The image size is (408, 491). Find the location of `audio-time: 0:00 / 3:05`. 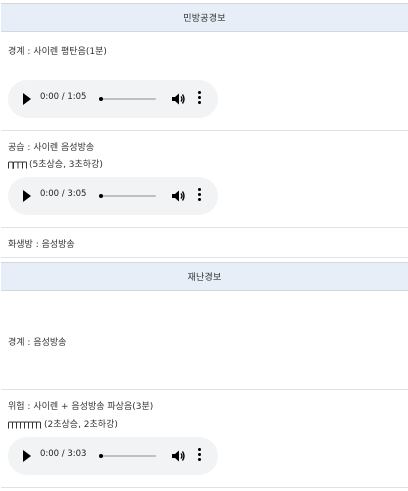

audio-time: 0:00 / 3:05 is located at coordinates (63, 194).